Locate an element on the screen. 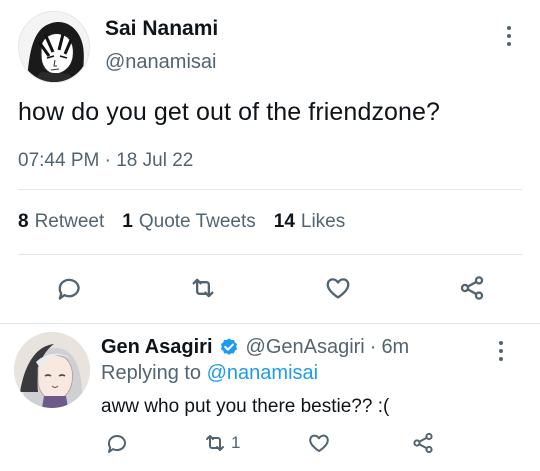 The image size is (540, 471). replying-to: Replying to @nanamisai is located at coordinates (209, 373).